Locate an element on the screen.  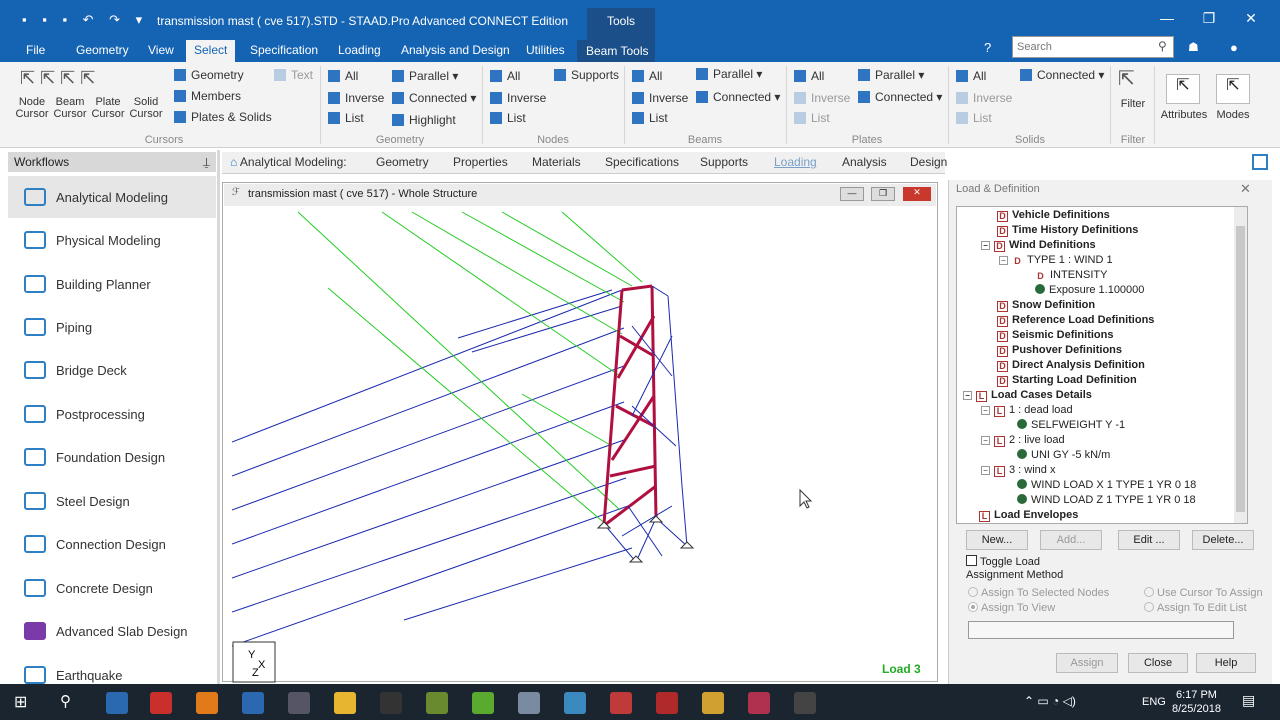
toggle-load-checkbox: Toggle Load is located at coordinates (1003, 561).